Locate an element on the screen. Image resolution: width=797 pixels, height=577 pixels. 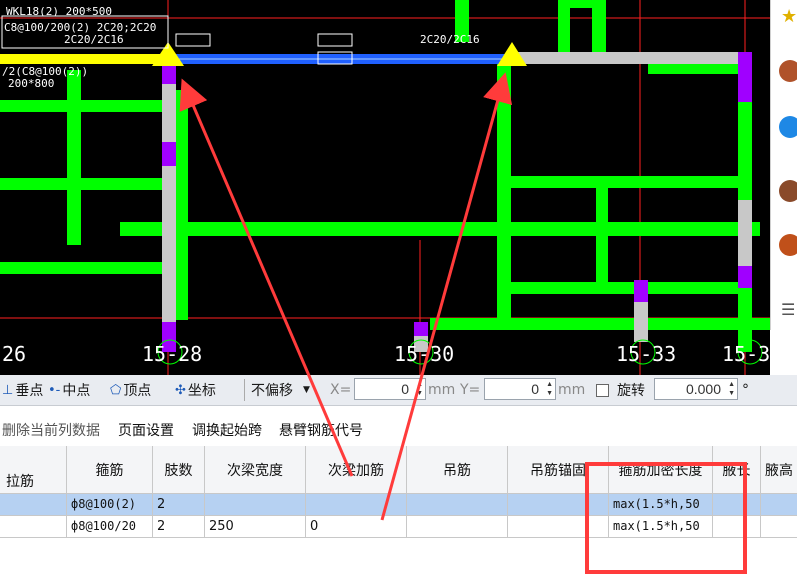
column-header-stirrup: 箍筋 is located at coordinates (110, 470).